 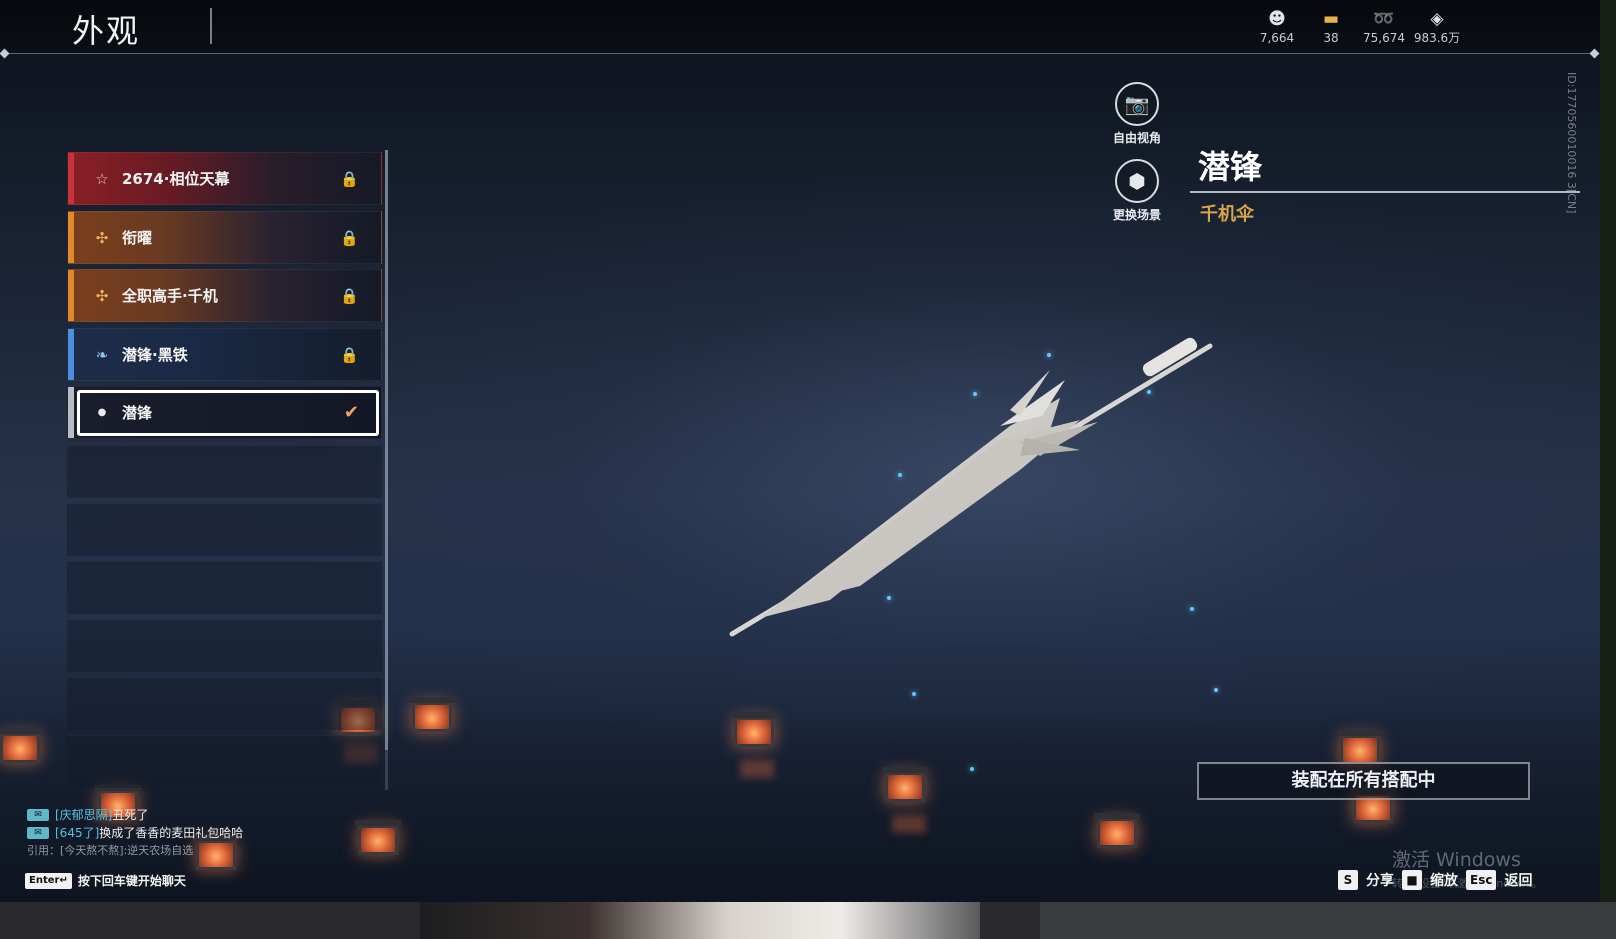 I want to click on skin-name: 全职高手·千机, so click(x=170, y=296).